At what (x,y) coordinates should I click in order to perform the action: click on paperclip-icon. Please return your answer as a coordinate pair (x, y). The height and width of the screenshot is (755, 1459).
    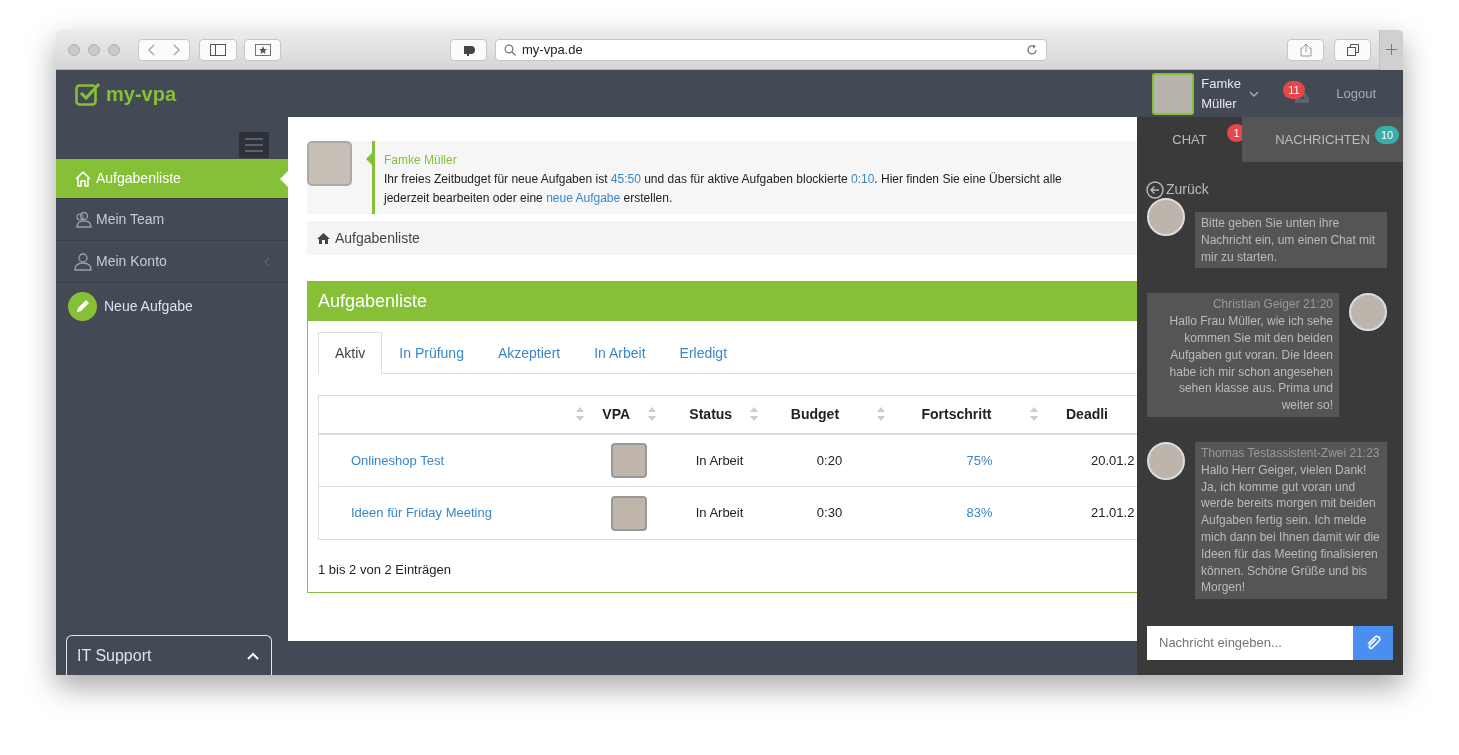
    Looking at the image, I should click on (1373, 643).